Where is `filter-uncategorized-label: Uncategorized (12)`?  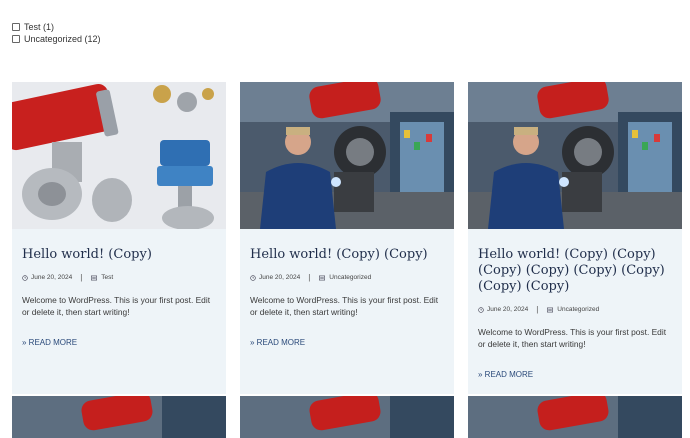 filter-uncategorized-label: Uncategorized (12) is located at coordinates (62, 39).